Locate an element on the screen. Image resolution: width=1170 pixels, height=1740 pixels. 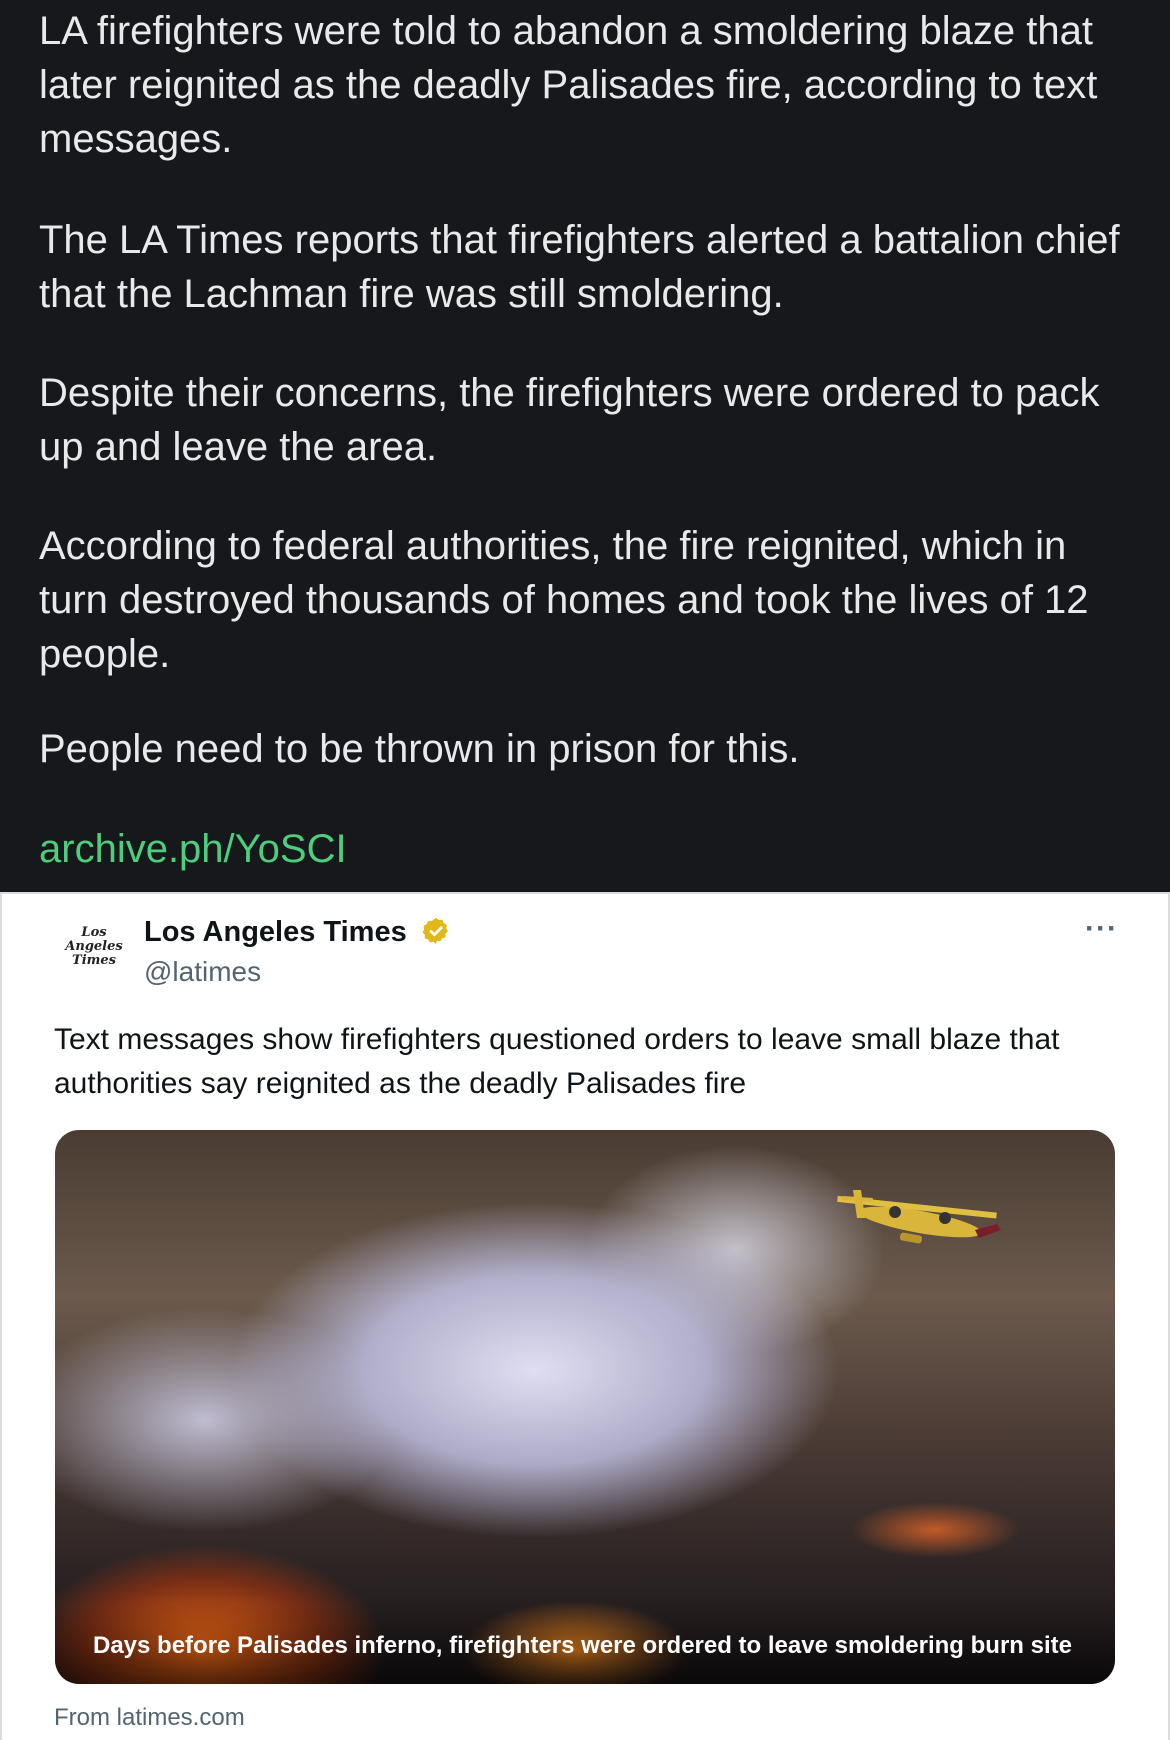
account-name-text: Los Angeles Times is located at coordinates (275, 932).